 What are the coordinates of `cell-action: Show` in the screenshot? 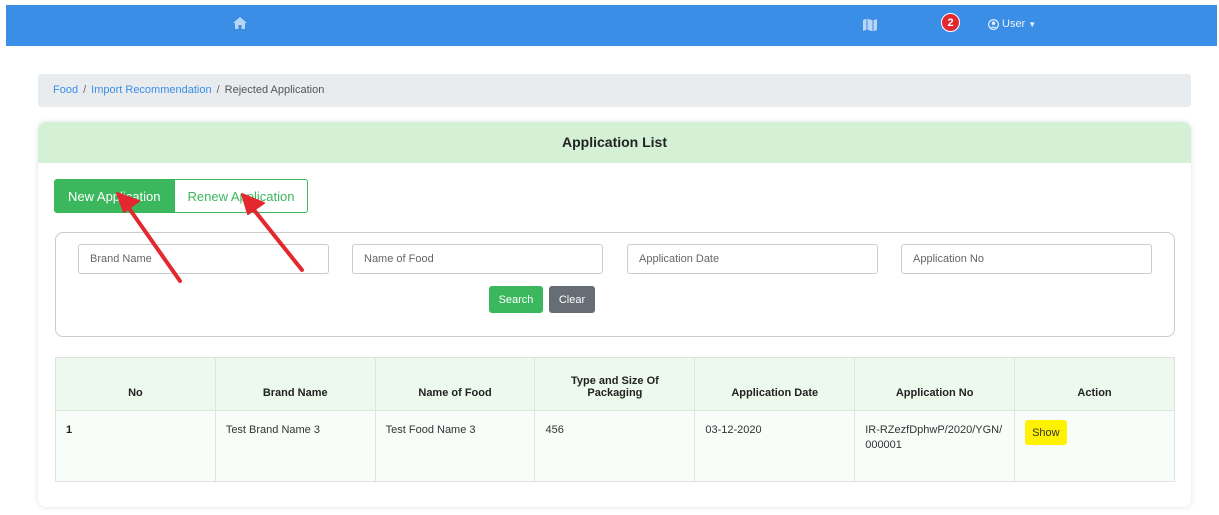 It's located at (1094, 446).